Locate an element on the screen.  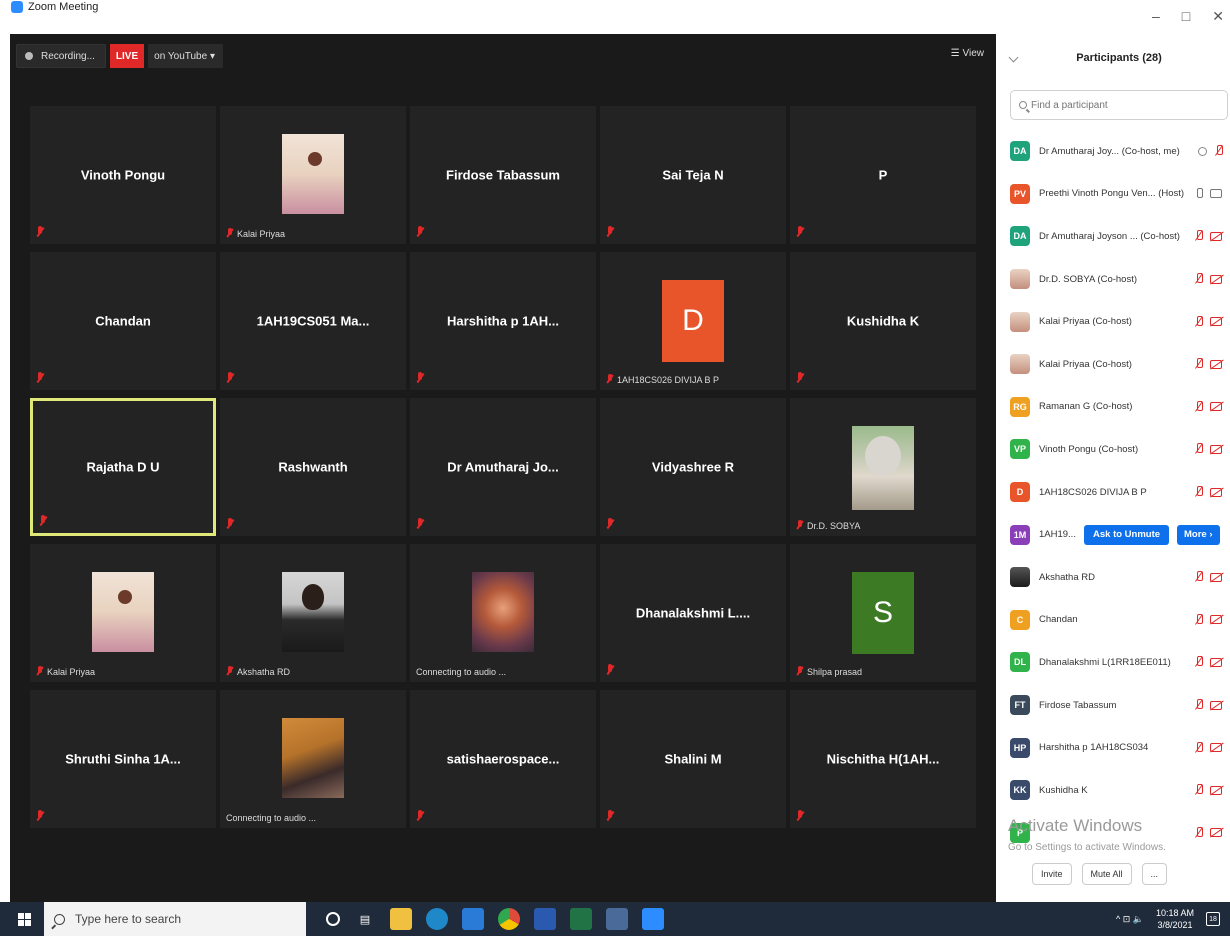
edge-icon is located at coordinates (437, 919).